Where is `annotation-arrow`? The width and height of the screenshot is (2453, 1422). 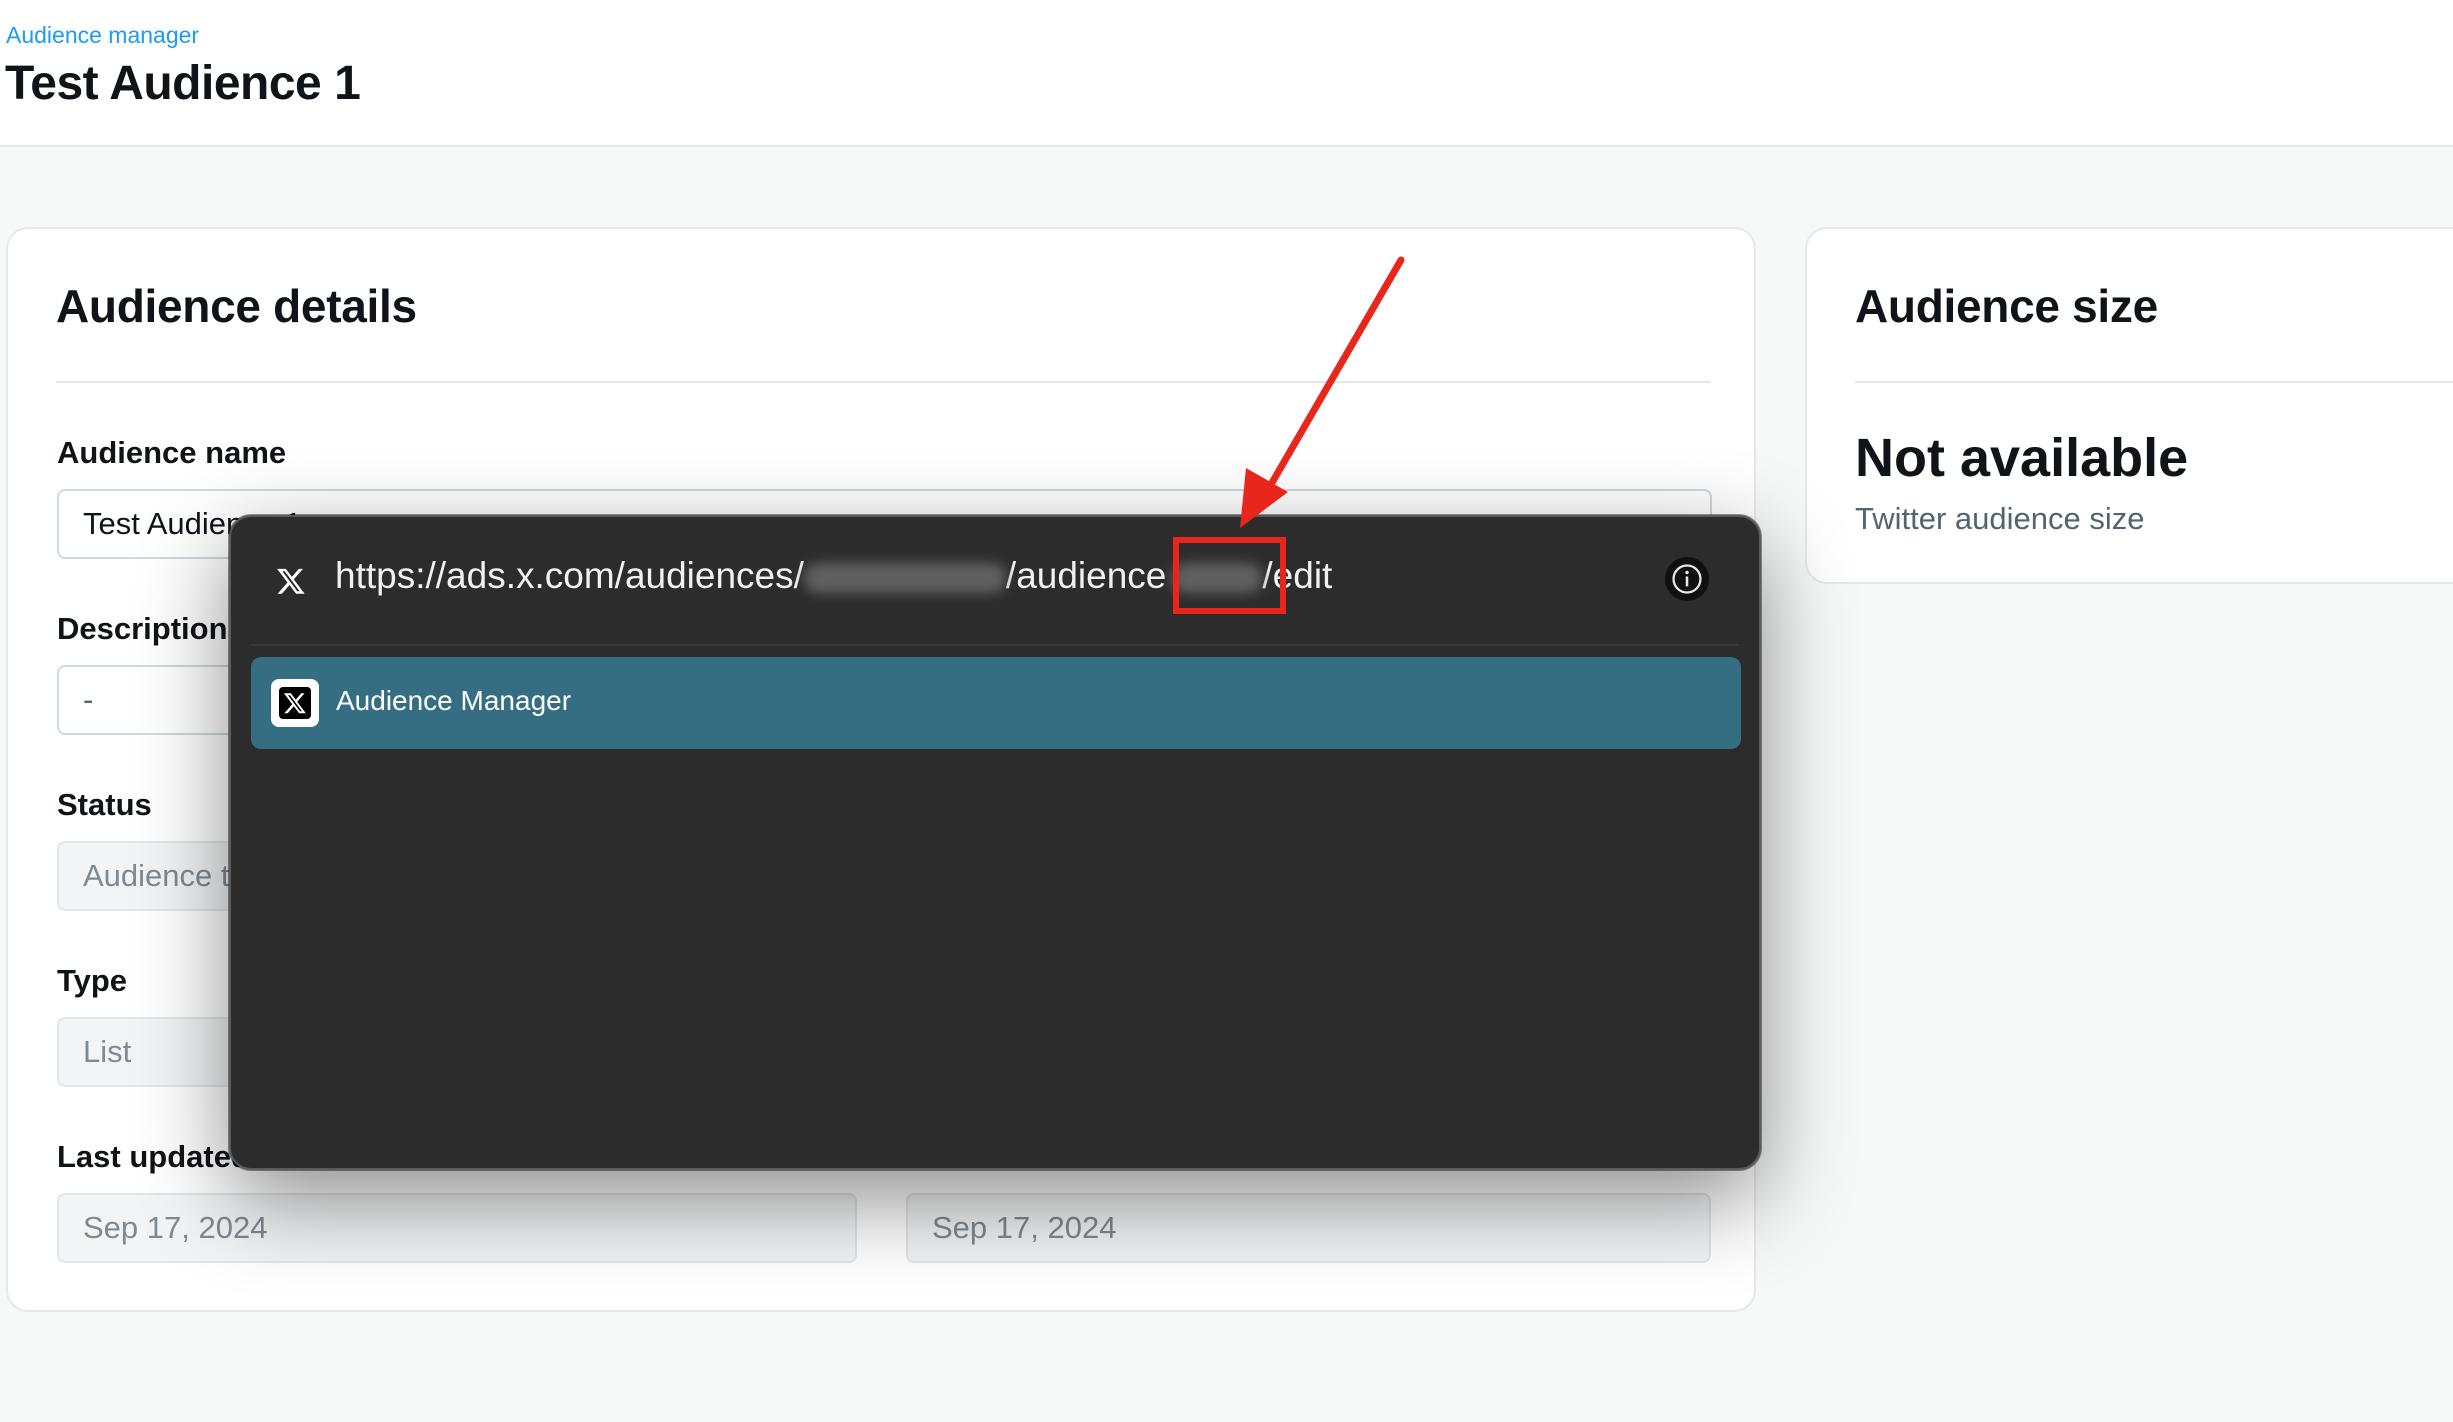
annotation-arrow is located at coordinates (1322, 392).